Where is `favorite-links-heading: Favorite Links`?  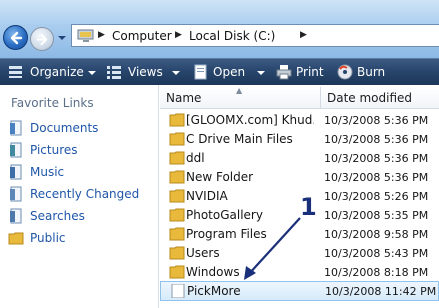
favorite-links-heading: Favorite Links is located at coordinates (52, 103).